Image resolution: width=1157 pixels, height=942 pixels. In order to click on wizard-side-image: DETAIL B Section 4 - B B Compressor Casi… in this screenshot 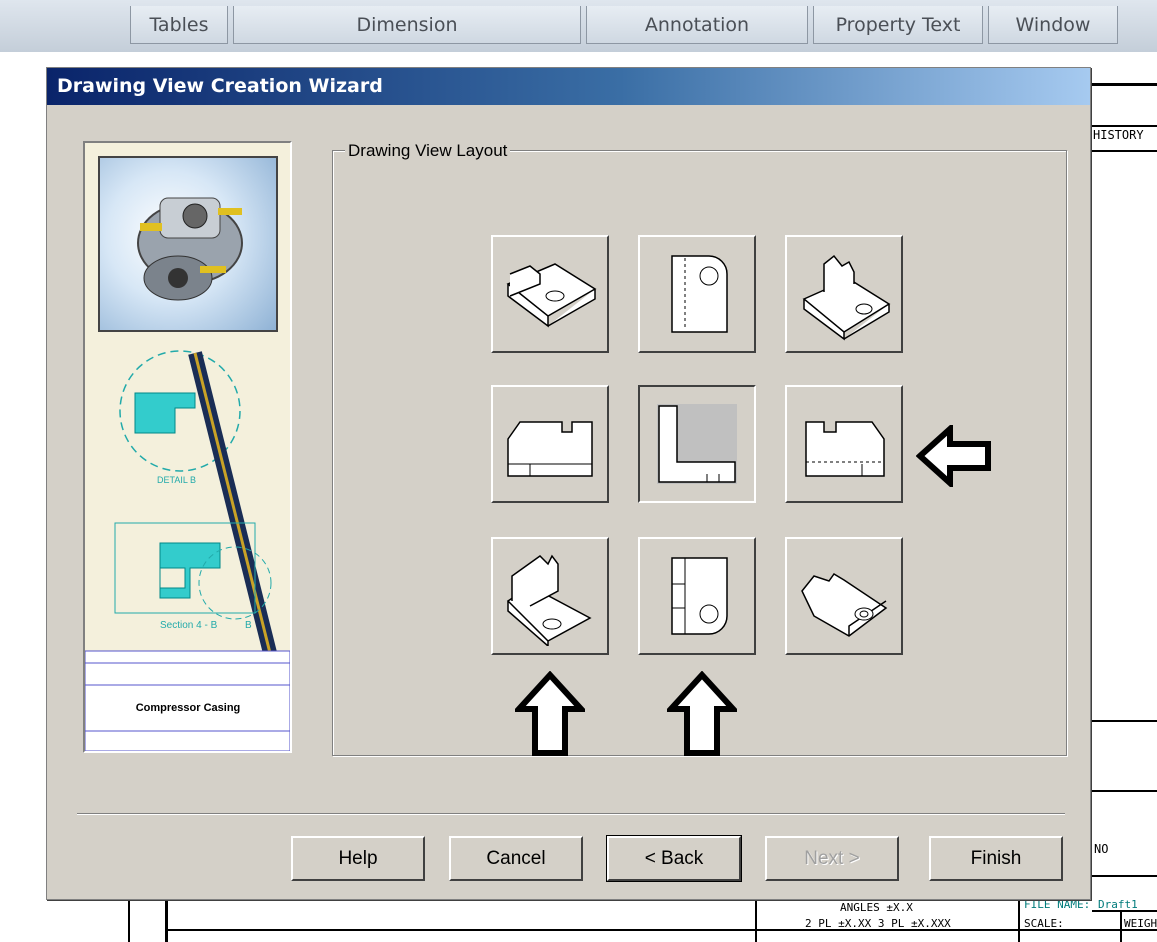, I will do `click(187, 447)`.